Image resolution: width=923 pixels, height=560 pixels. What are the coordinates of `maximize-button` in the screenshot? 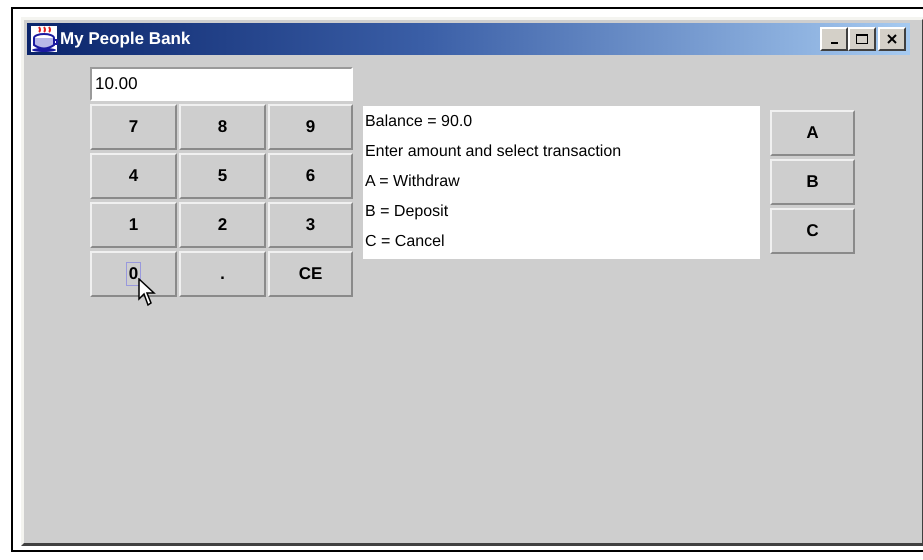 It's located at (862, 39).